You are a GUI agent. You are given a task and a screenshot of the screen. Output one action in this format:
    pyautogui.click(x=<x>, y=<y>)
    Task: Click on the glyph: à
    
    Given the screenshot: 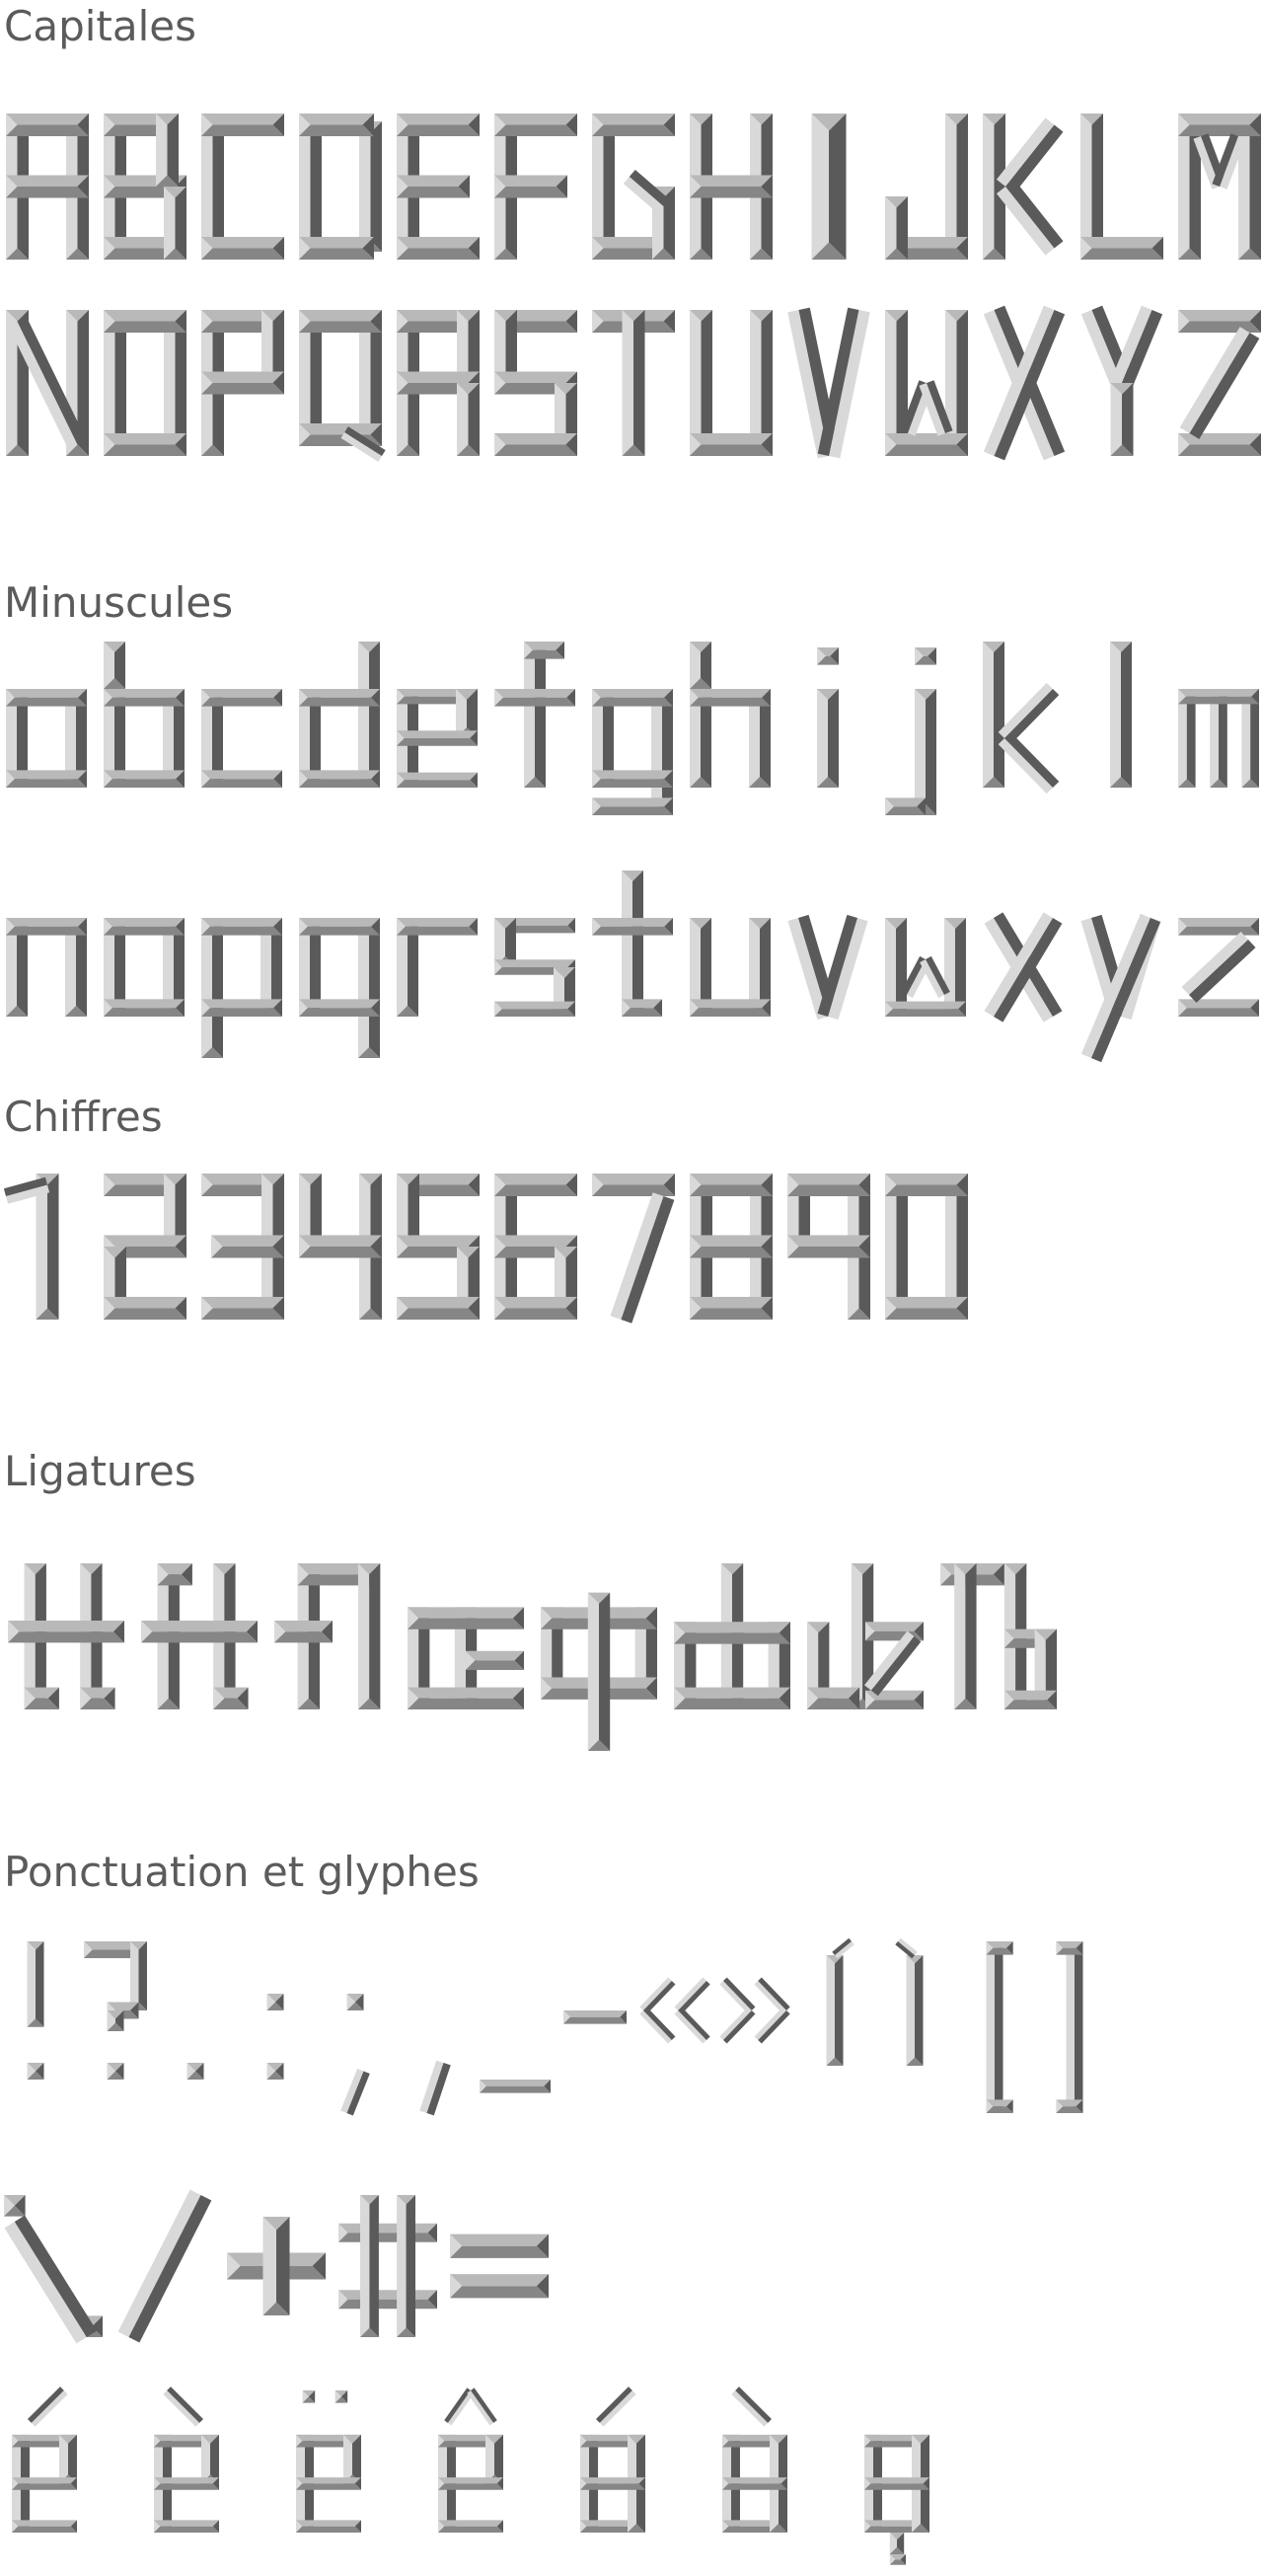 What is the action you would take?
    pyautogui.click(x=755, y=2460)
    